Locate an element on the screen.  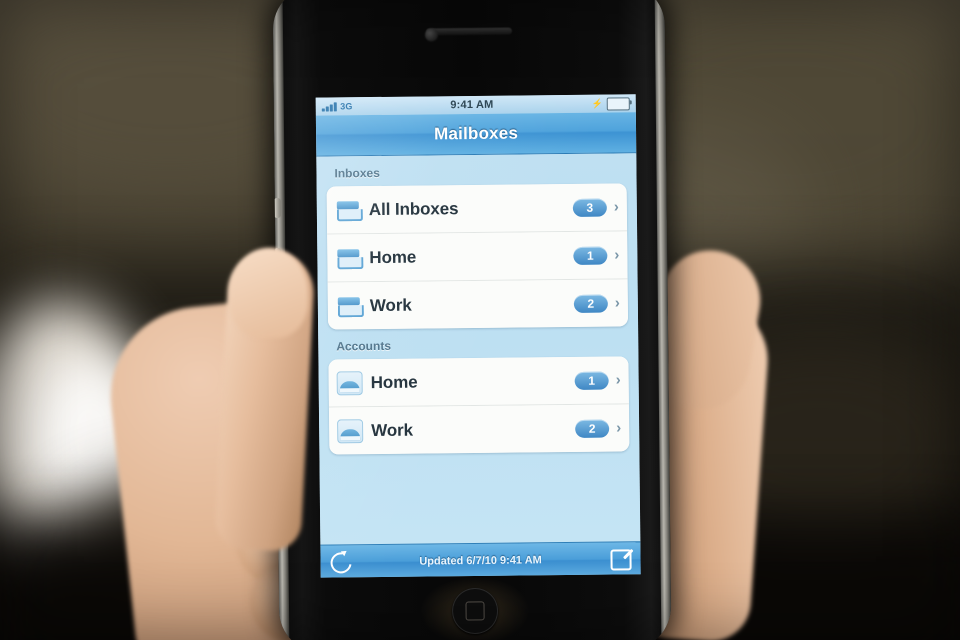
inboxes-group: All Inboxes 3 › Home 1 › Work 2 › is located at coordinates (477, 256).